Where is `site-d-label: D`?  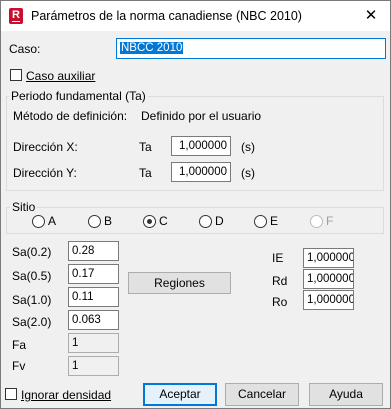
site-d-label: D is located at coordinates (219, 221).